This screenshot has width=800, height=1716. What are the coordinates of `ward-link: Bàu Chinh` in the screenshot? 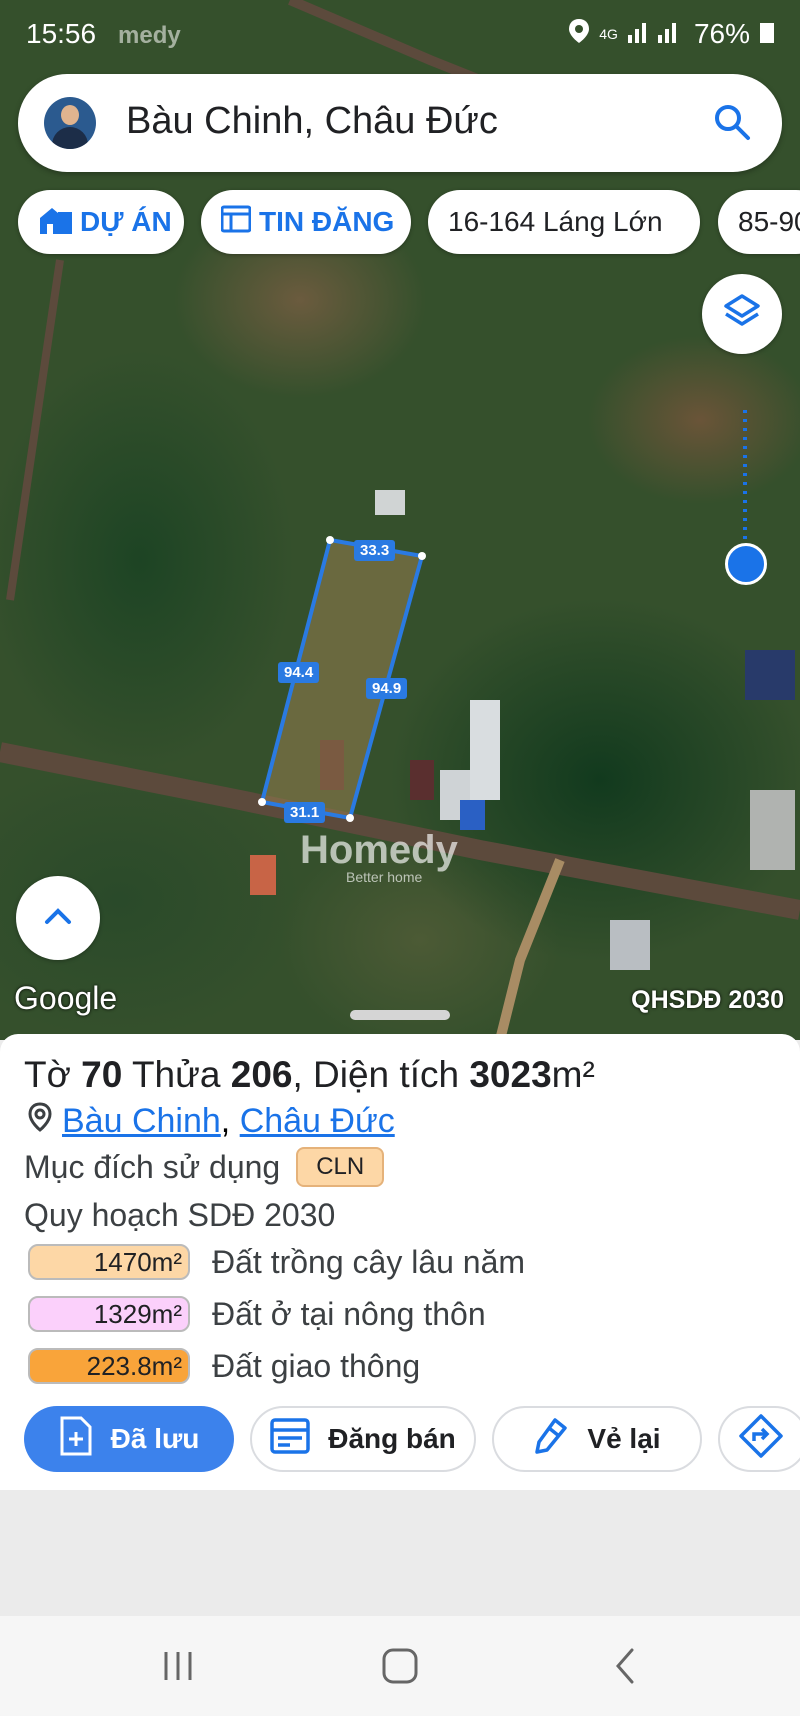 It's located at (141, 1121).